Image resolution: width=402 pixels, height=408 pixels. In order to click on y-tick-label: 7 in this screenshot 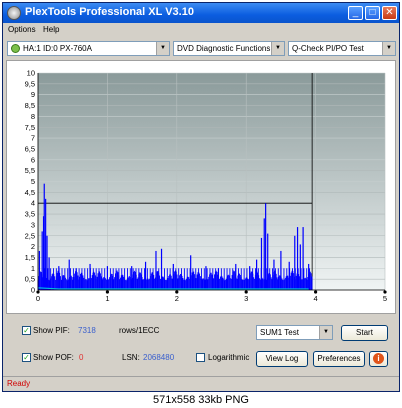, I will do `click(33, 138)`.